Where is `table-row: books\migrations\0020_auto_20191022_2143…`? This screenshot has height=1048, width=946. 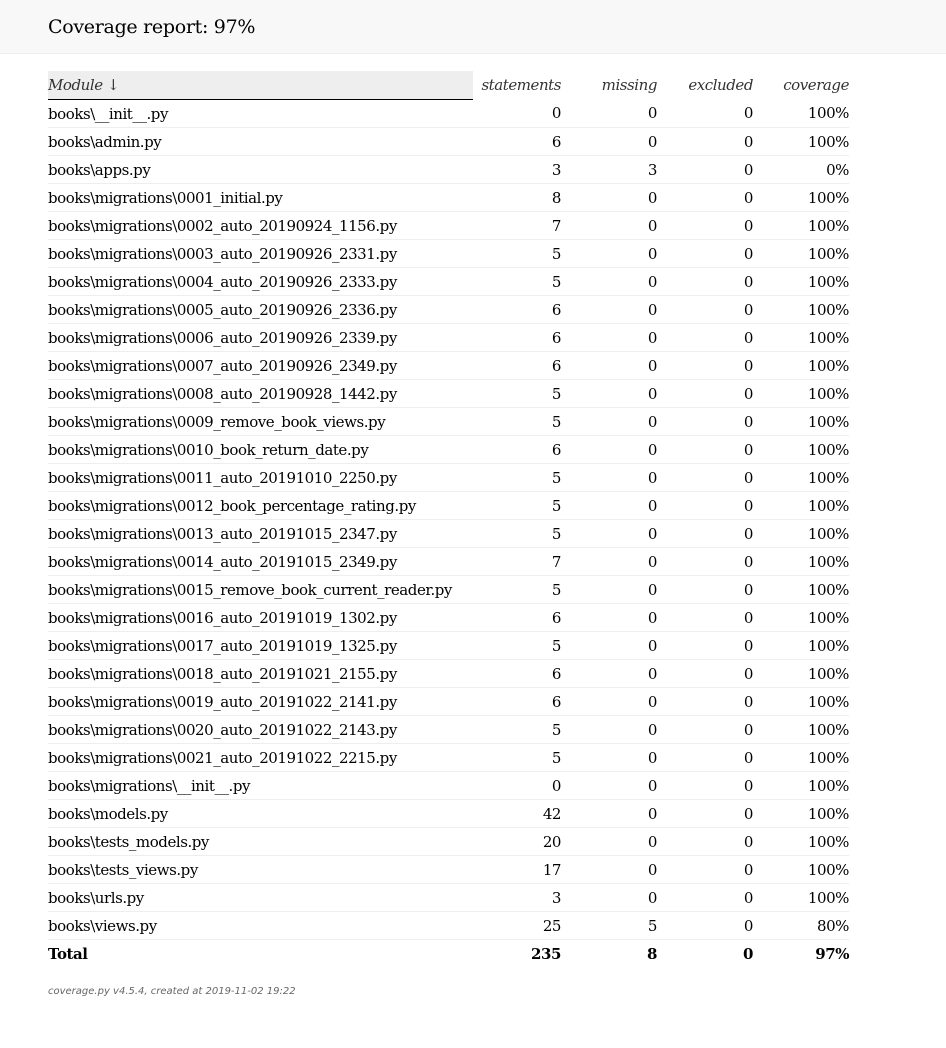
table-row: books\migrations\0020_auto_20191022_2143… is located at coordinates (448, 729).